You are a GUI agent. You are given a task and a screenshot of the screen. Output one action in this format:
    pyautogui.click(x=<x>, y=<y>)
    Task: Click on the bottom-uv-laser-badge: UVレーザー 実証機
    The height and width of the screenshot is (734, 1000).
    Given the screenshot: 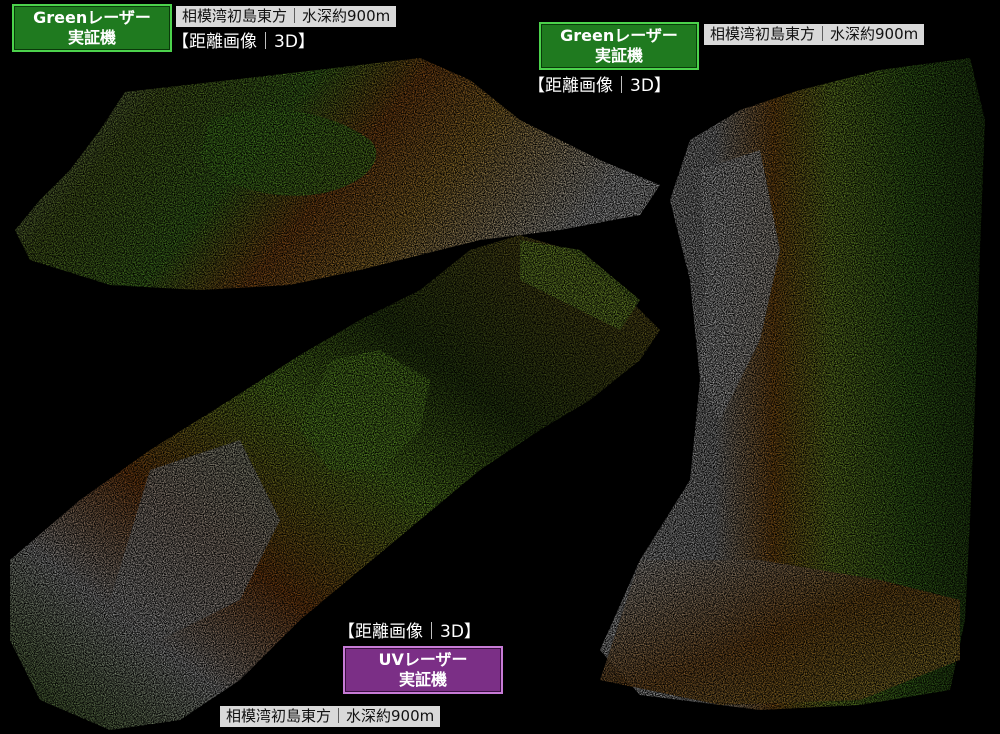 What is the action you would take?
    pyautogui.click(x=423, y=670)
    